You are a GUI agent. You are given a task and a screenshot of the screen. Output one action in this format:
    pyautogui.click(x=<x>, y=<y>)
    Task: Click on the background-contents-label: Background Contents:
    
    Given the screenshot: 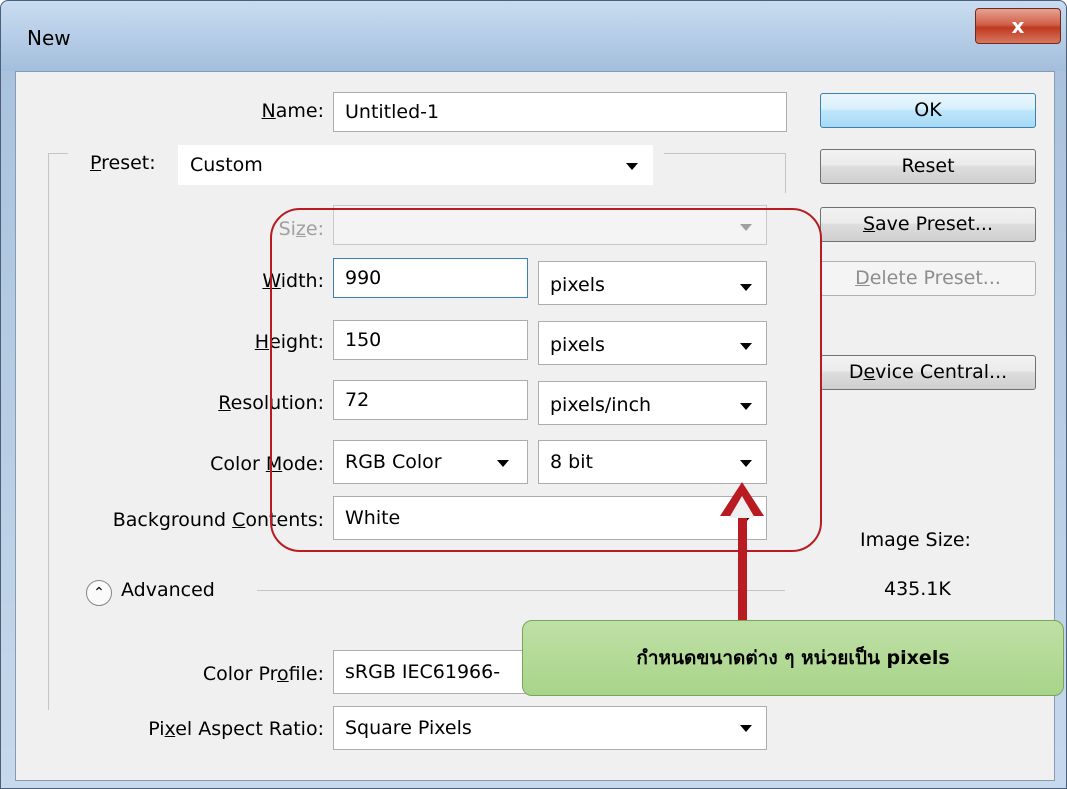 What is the action you would take?
    pyautogui.click(x=192, y=520)
    